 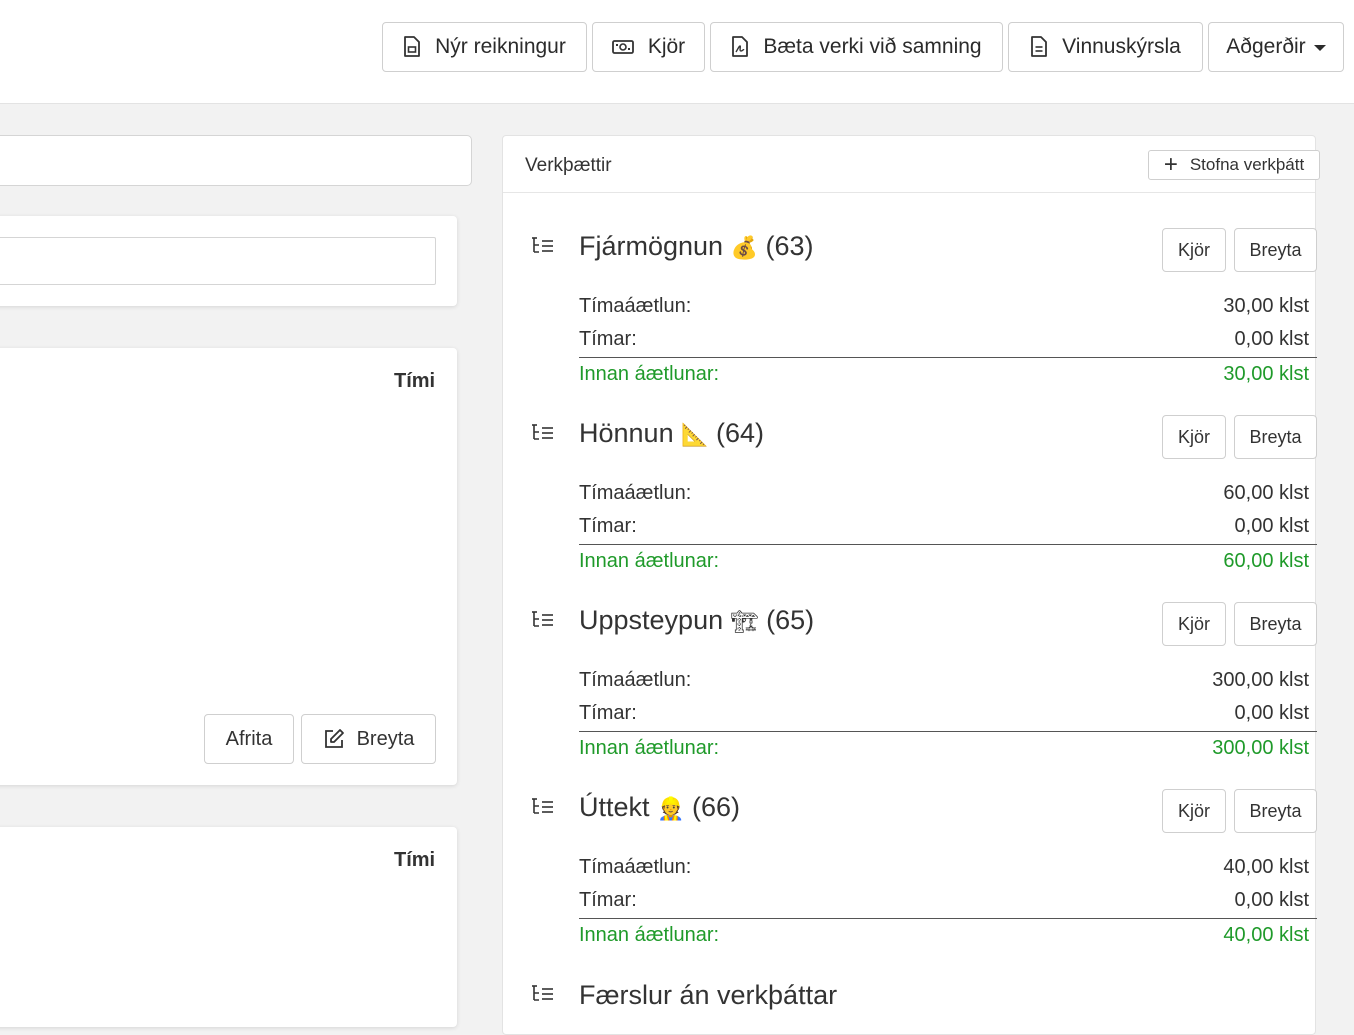 I want to click on new-invoice-button: Nýr reikningur, so click(x=484, y=47).